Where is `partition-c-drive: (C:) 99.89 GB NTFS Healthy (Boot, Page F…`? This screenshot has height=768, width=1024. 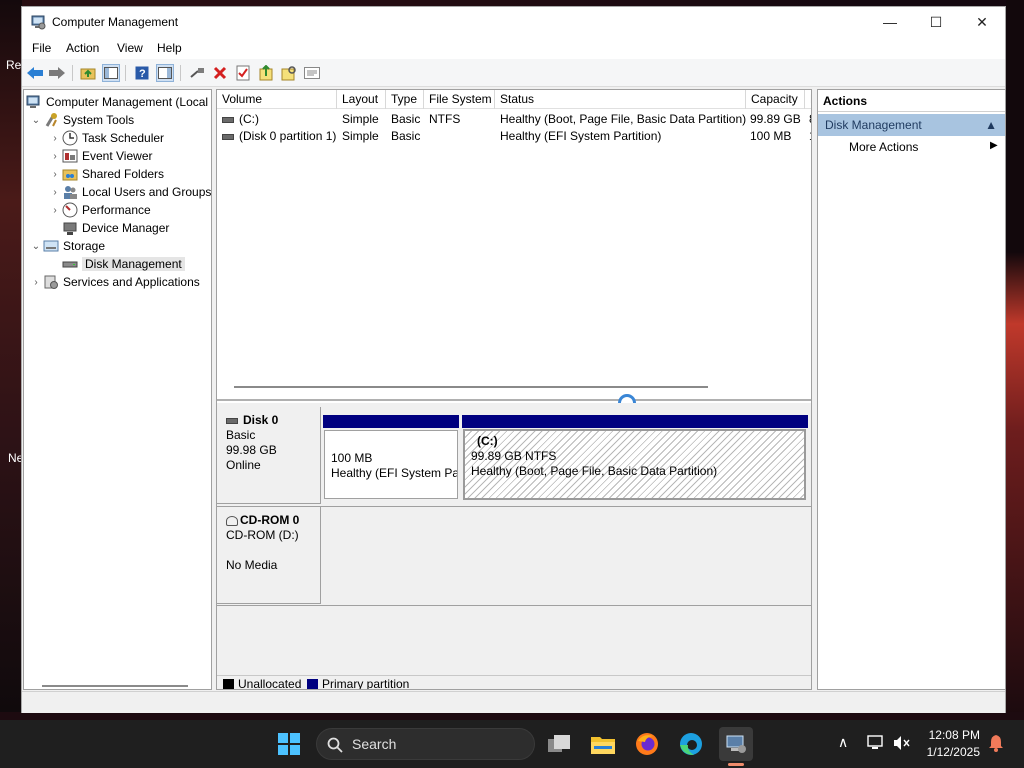 partition-c-drive: (C:) 99.89 GB NTFS Healthy (Boot, Page F… is located at coordinates (634, 464).